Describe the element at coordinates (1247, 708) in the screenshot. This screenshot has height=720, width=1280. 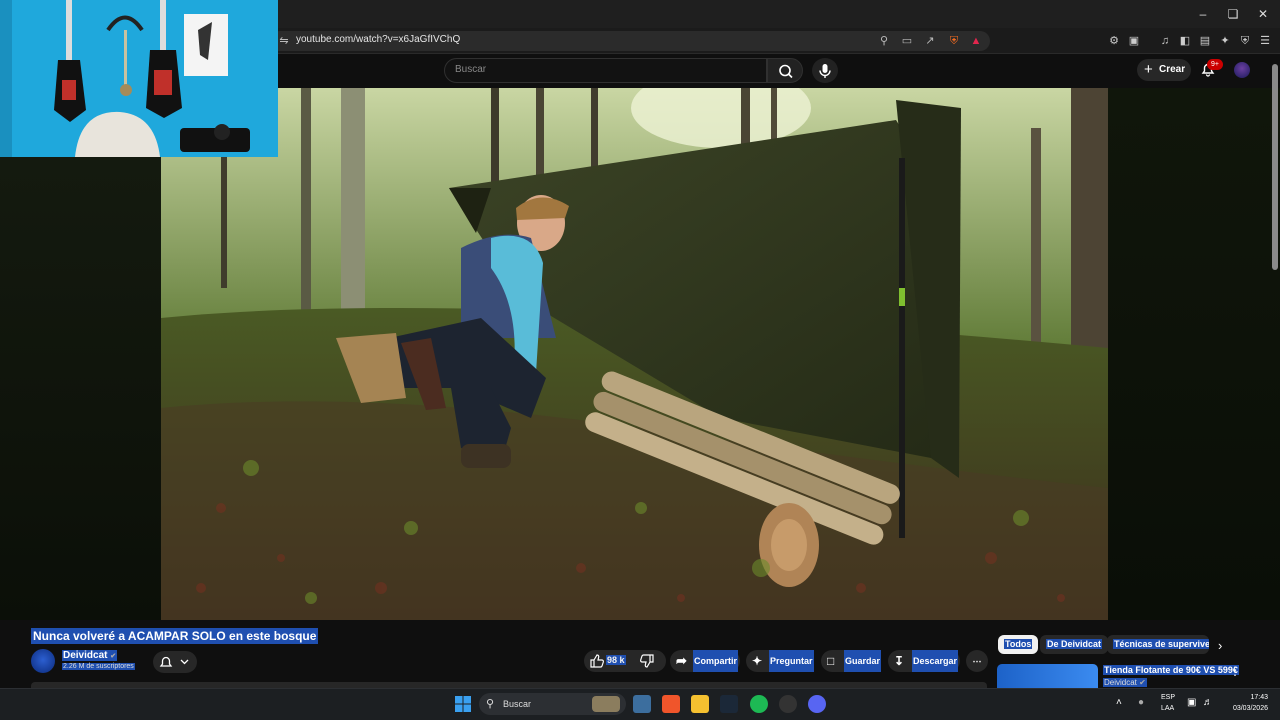
I see `taskbar-date: 03/03/2026` at that location.